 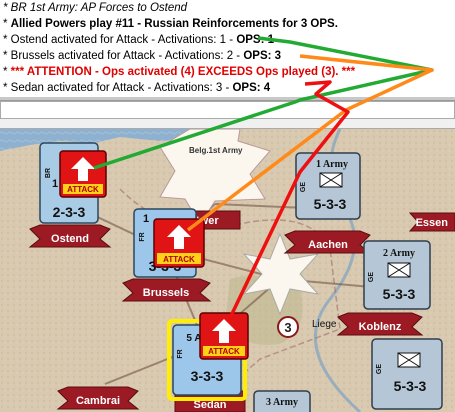 What do you see at coordinates (69, 212) in the screenshot?
I see `svg-text: 2-3-3` at bounding box center [69, 212].